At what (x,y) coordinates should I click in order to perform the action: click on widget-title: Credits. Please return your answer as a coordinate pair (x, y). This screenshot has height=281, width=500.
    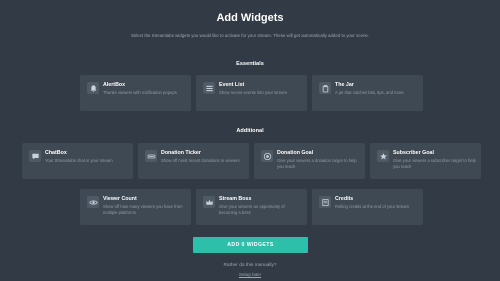
    Looking at the image, I should click on (344, 199).